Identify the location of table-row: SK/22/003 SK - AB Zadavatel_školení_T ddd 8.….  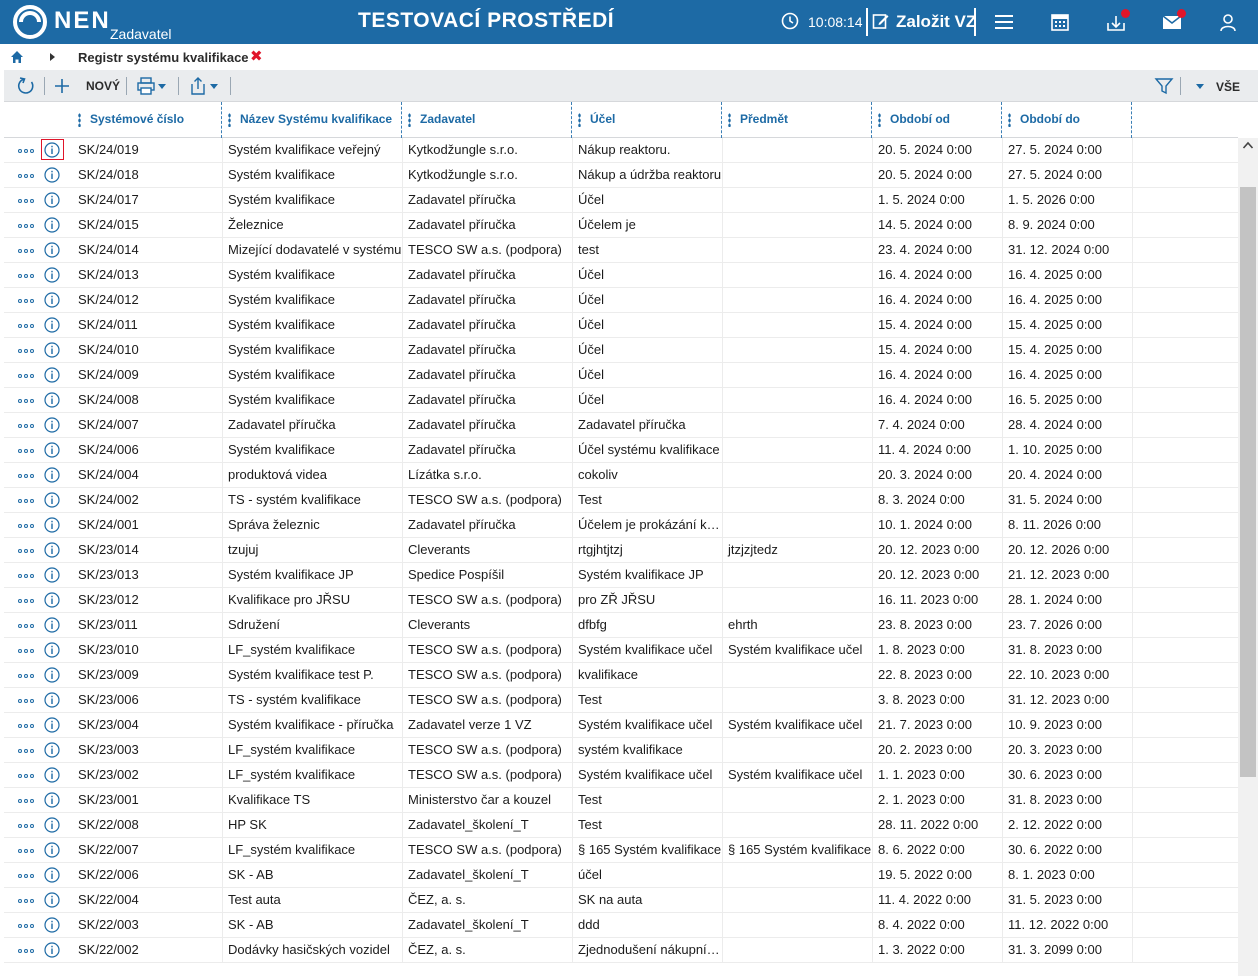
(621, 925).